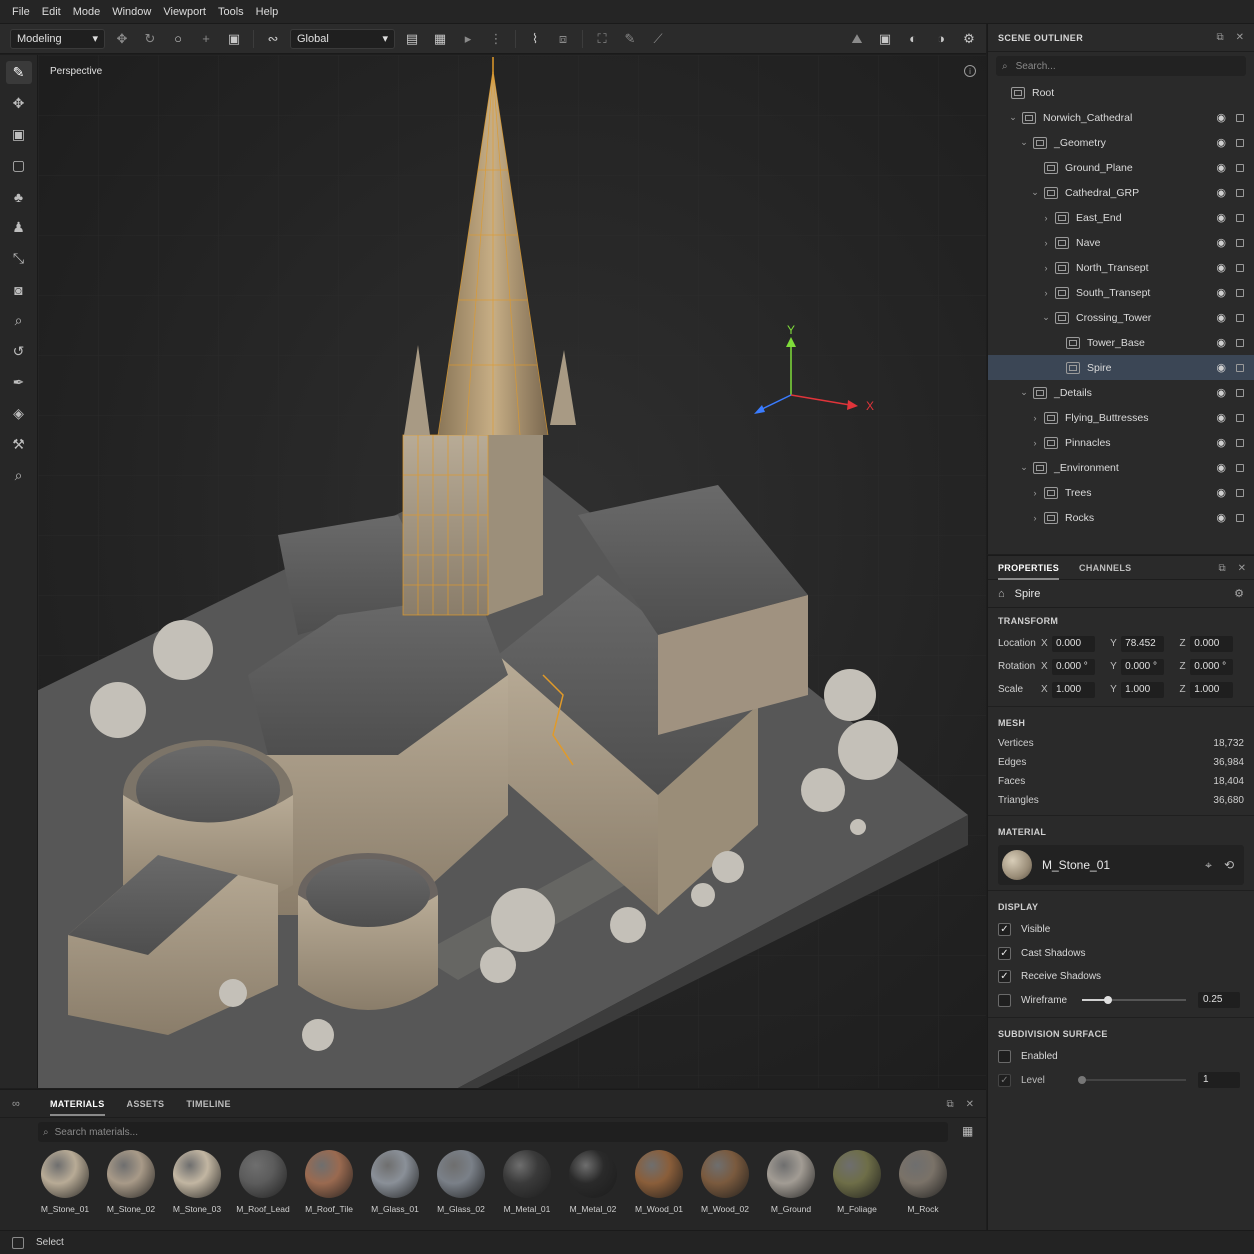  Describe the element at coordinates (535, 39) in the screenshot. I see `curve-icon: ⌇` at that location.